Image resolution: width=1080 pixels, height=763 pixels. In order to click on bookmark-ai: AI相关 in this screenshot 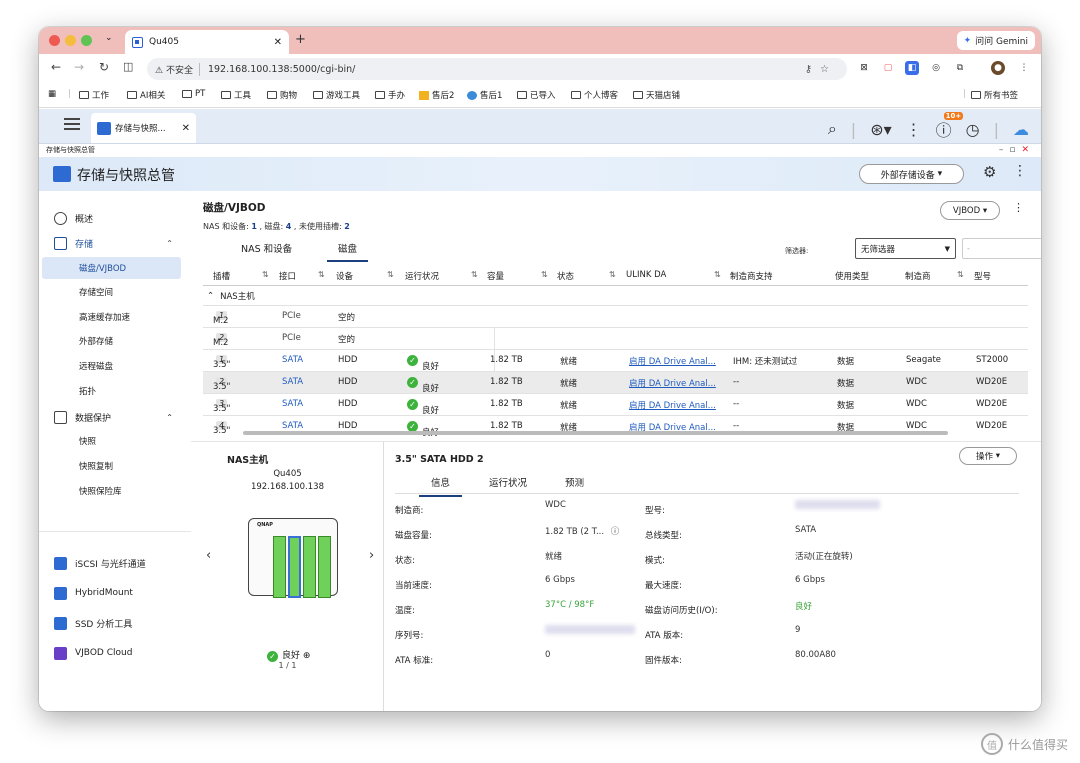, I will do `click(146, 95)`.